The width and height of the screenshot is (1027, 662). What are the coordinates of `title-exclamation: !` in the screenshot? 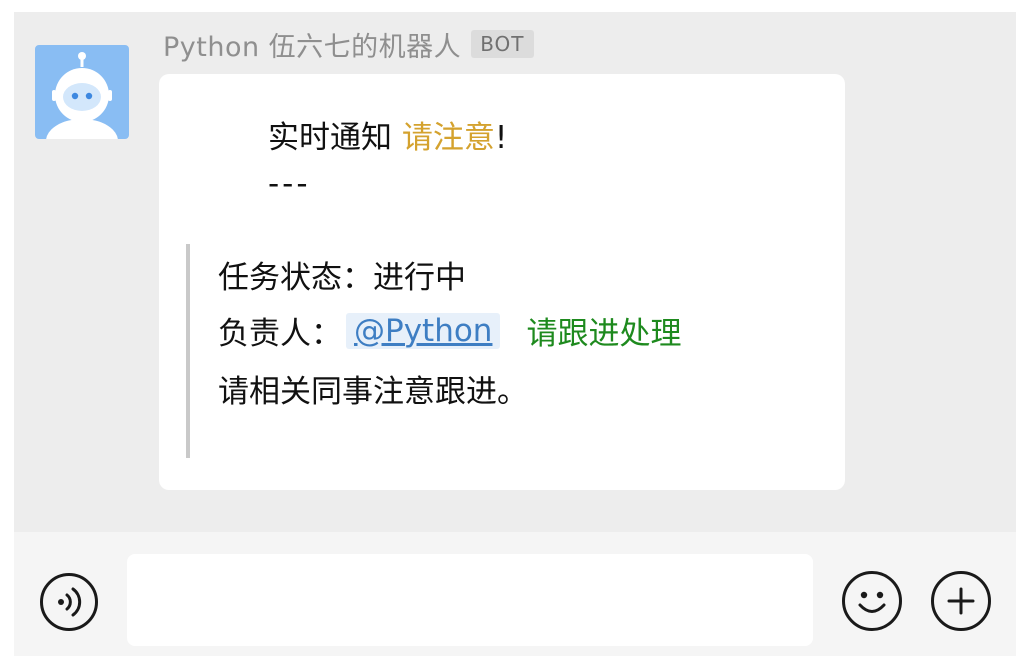 It's located at (501, 138).